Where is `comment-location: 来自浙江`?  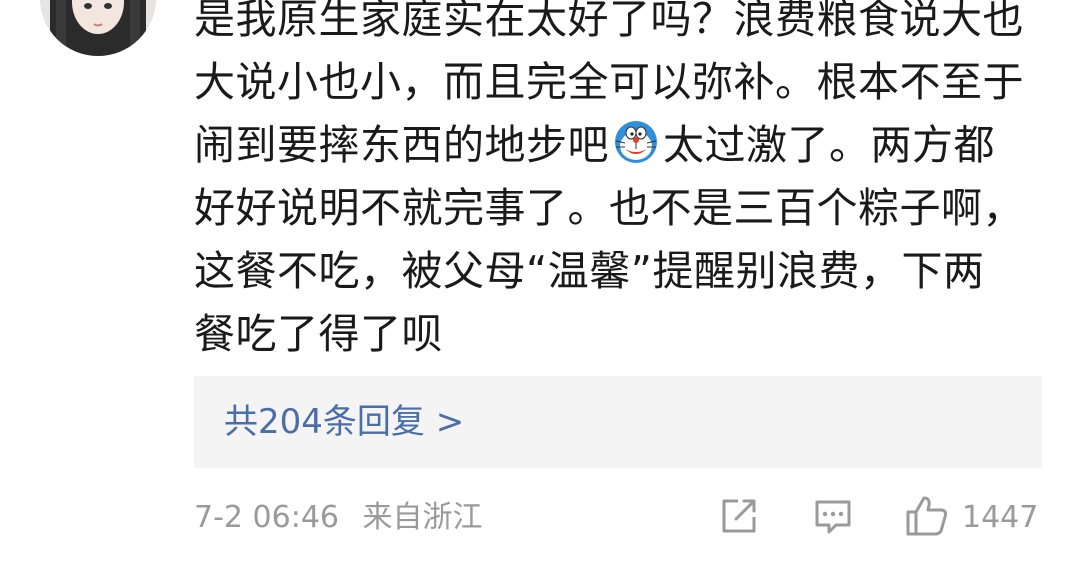 comment-location: 来自浙江 is located at coordinates (422, 517).